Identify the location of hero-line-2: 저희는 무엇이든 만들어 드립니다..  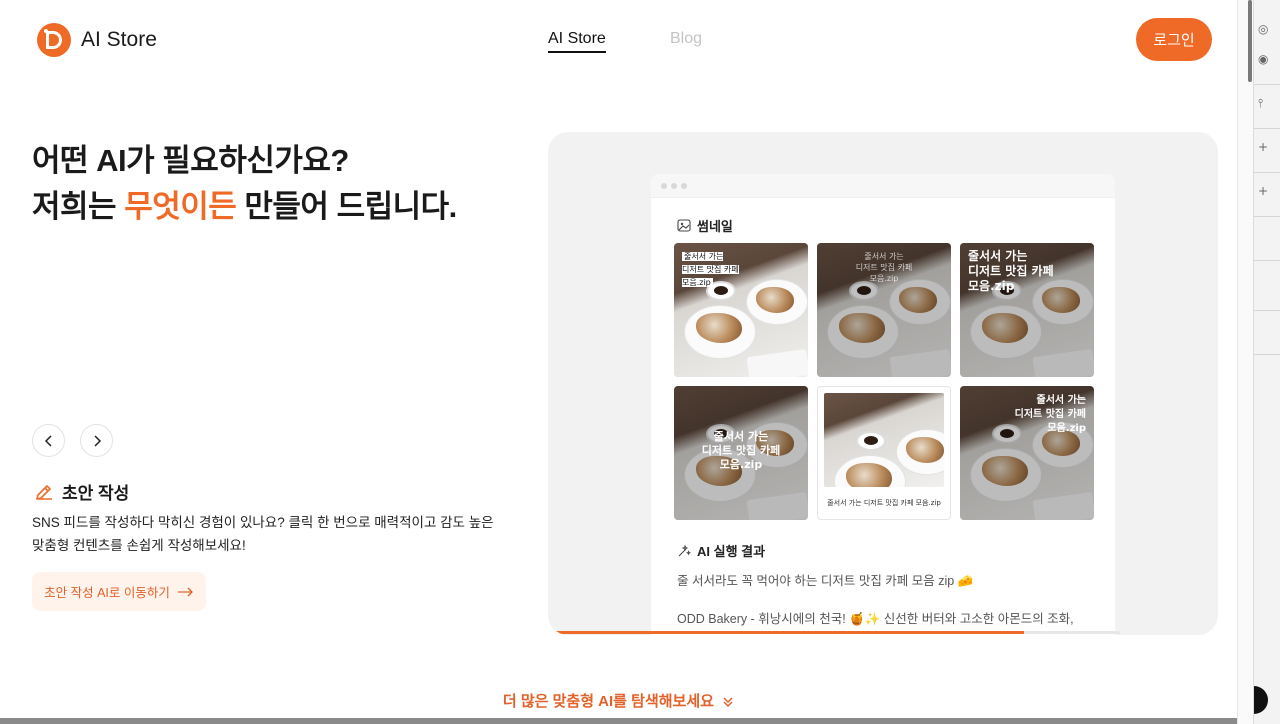
(244, 207).